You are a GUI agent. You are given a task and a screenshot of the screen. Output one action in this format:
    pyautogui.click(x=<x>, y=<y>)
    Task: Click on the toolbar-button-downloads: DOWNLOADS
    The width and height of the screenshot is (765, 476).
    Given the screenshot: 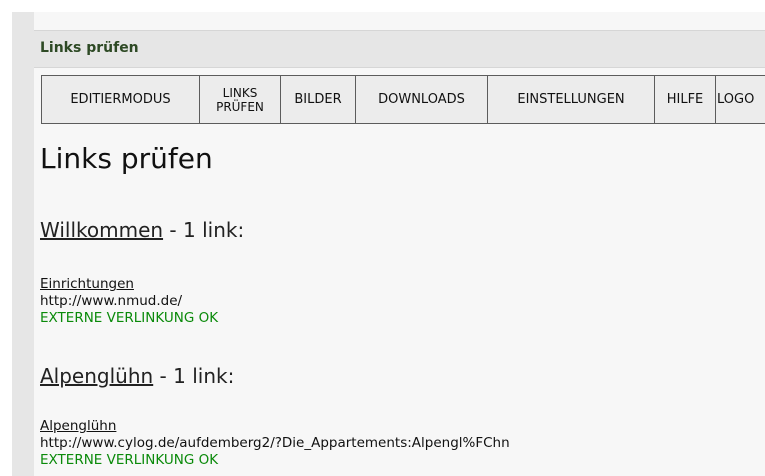 What is the action you would take?
    pyautogui.click(x=422, y=99)
    